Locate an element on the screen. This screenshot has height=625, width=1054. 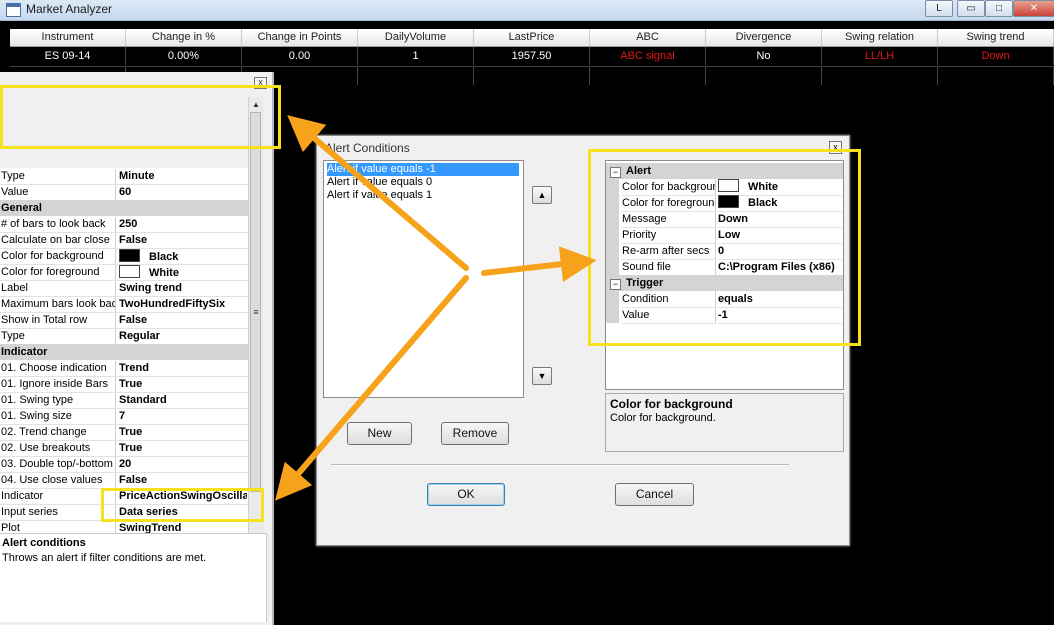
arrow-to-alert-properties is located at coordinates (539, 264).